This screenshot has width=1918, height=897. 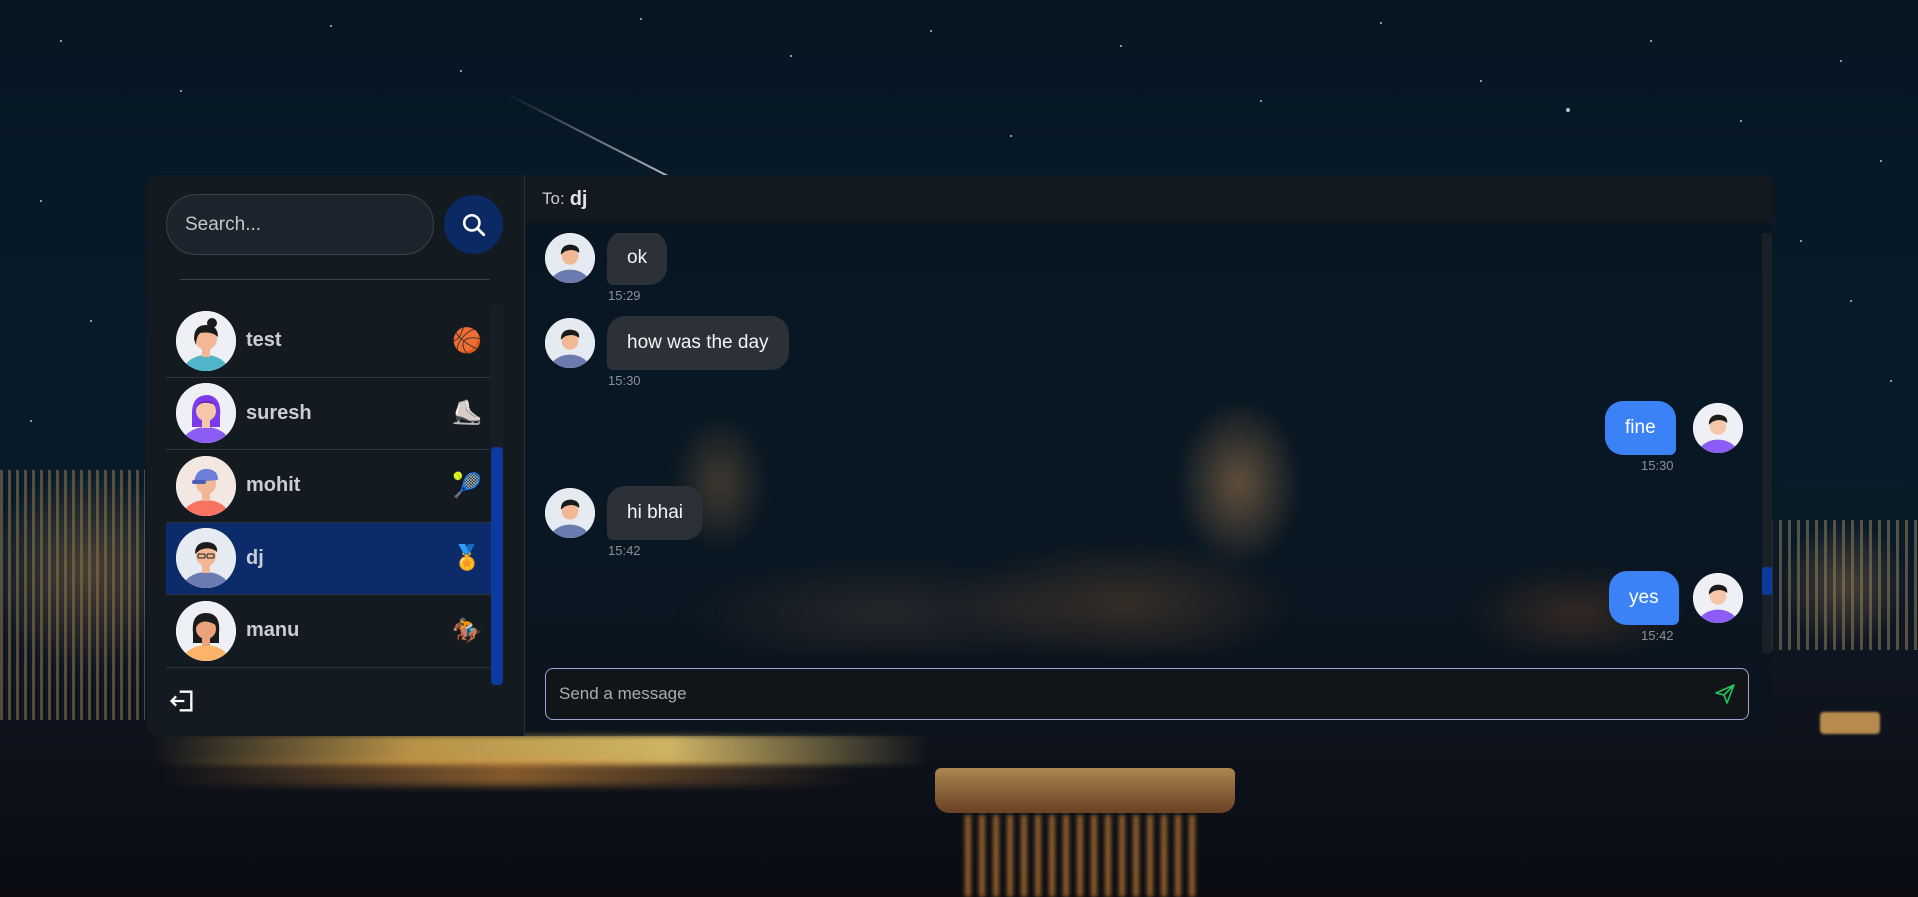 I want to click on conversation-item-manu: manu 🏇, so click(x=331, y=631).